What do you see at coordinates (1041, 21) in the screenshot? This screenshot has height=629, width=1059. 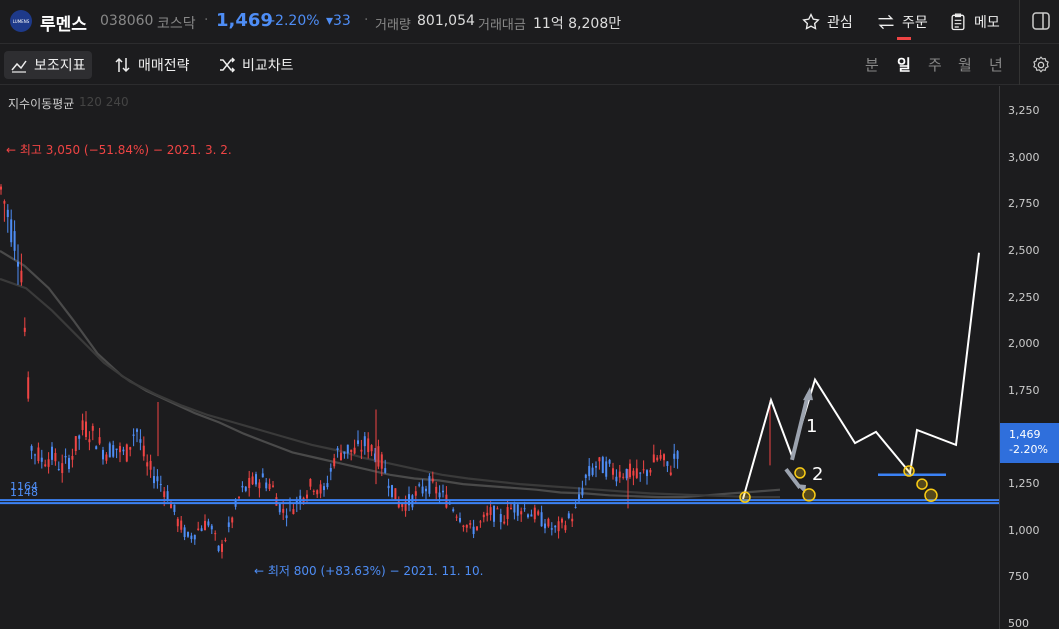 I see `side-panel-icon` at bounding box center [1041, 21].